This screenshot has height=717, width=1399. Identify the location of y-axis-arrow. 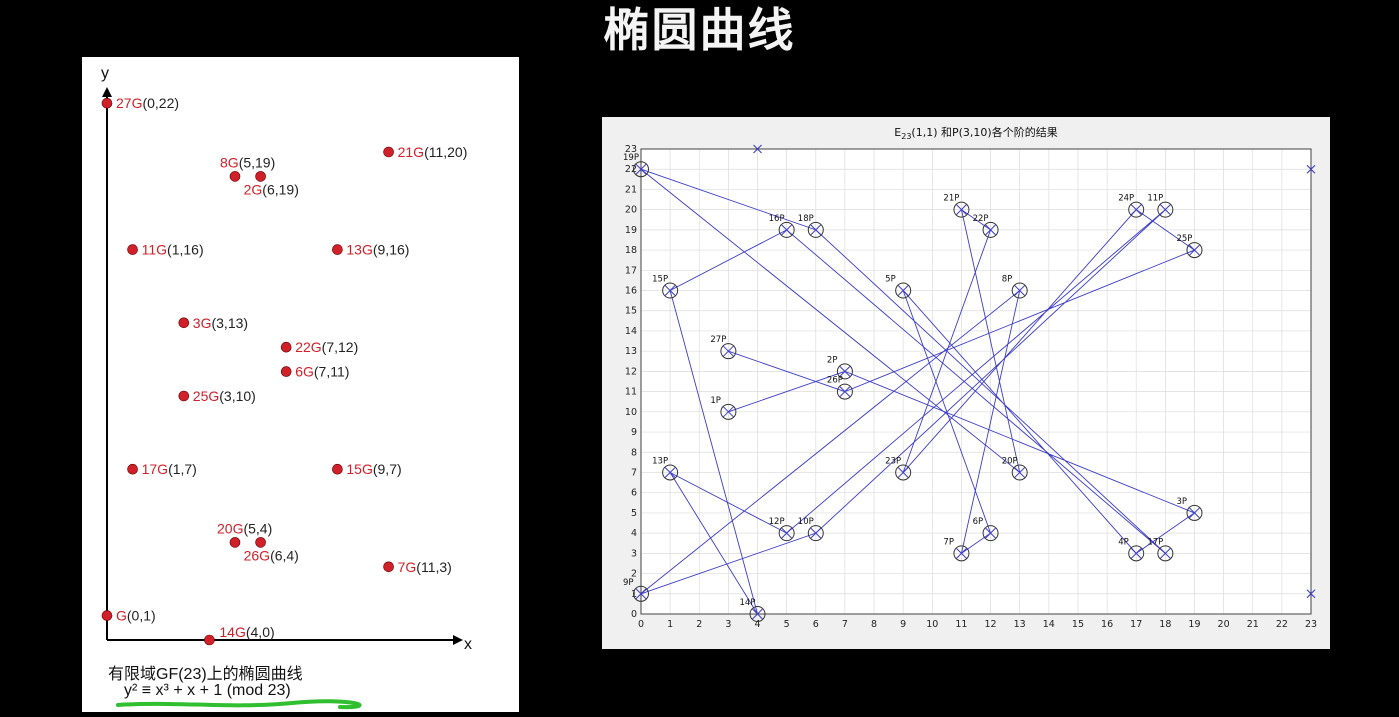
(107, 92).